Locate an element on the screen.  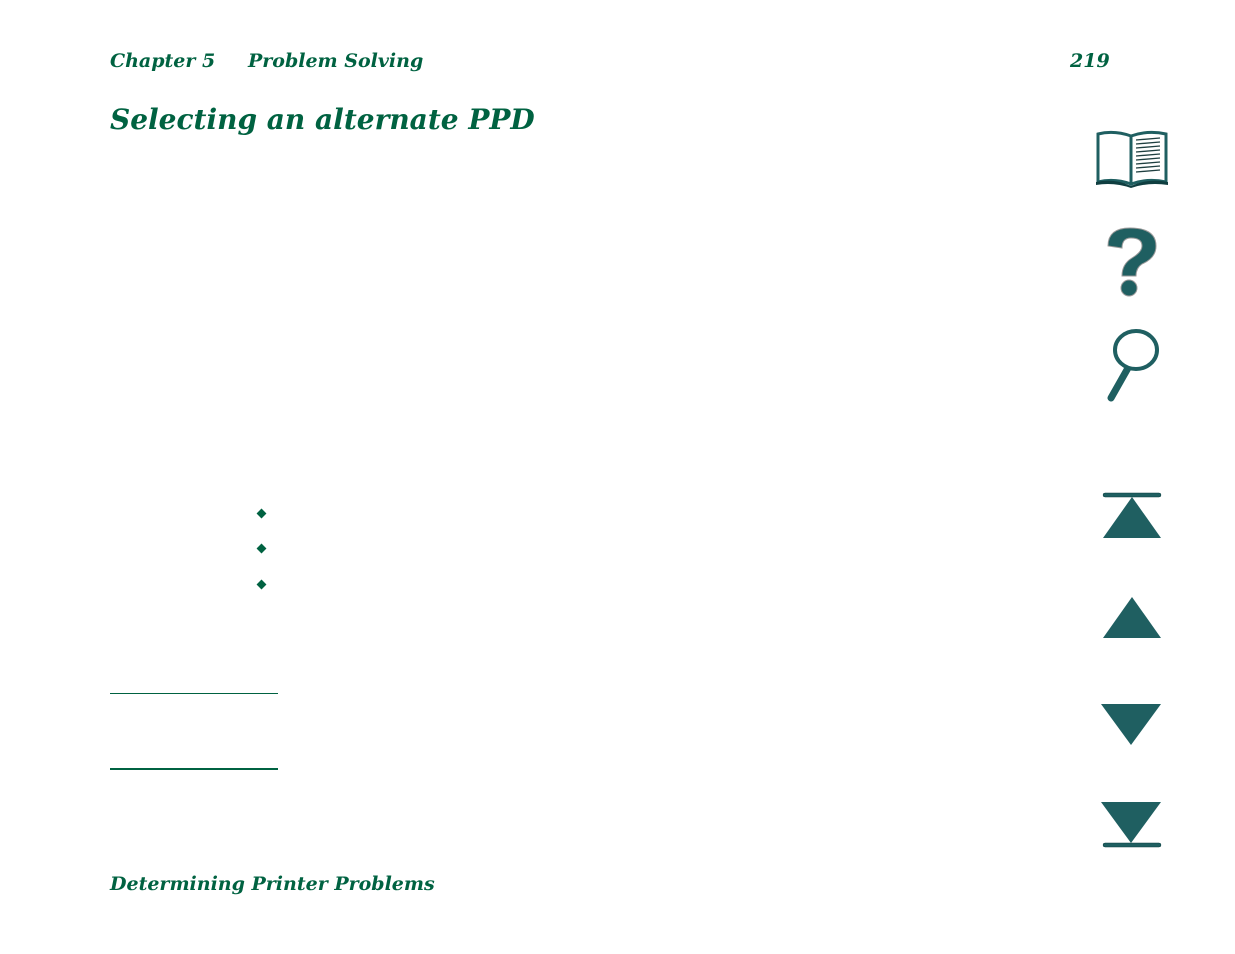
book-icon is located at coordinates (1132, 158).